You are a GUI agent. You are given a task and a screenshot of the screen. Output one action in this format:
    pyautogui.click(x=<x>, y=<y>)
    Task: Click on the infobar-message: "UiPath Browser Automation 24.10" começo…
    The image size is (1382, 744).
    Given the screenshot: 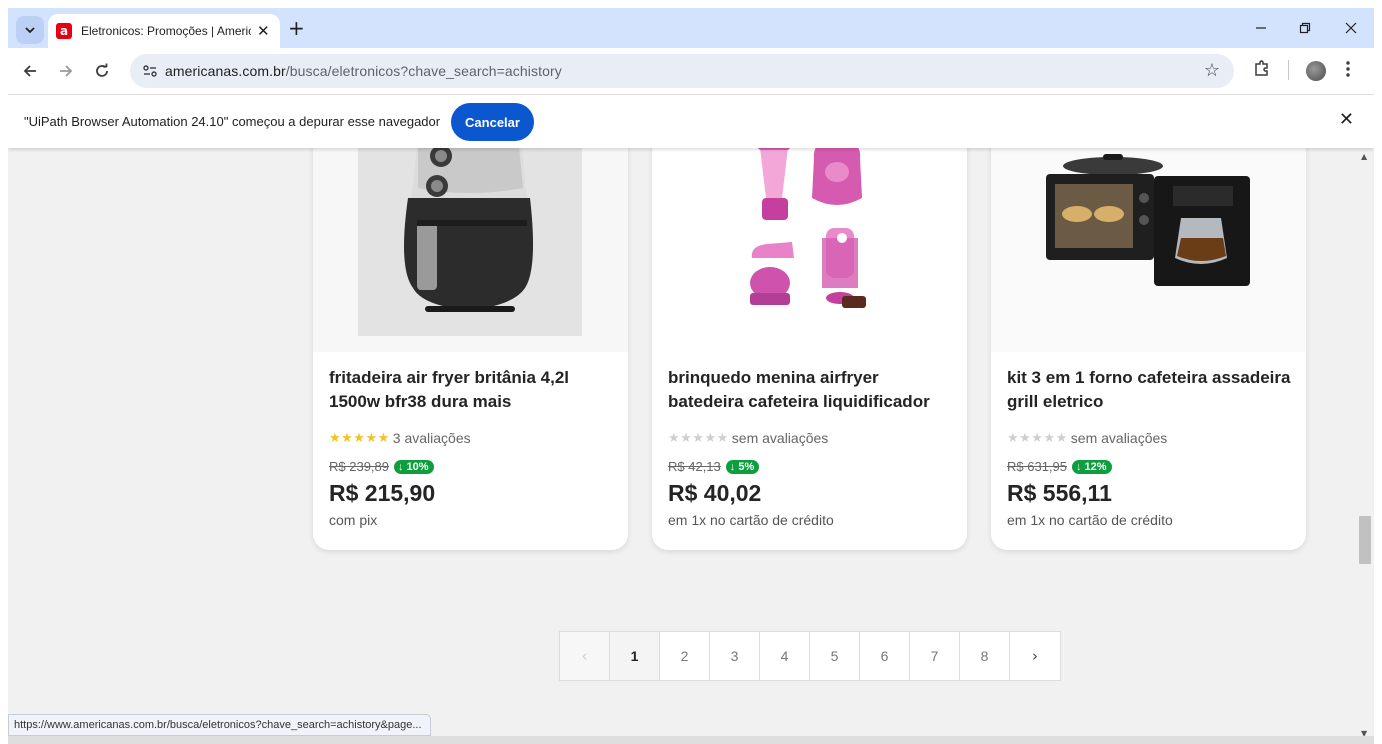 What is the action you would take?
    pyautogui.click(x=232, y=121)
    